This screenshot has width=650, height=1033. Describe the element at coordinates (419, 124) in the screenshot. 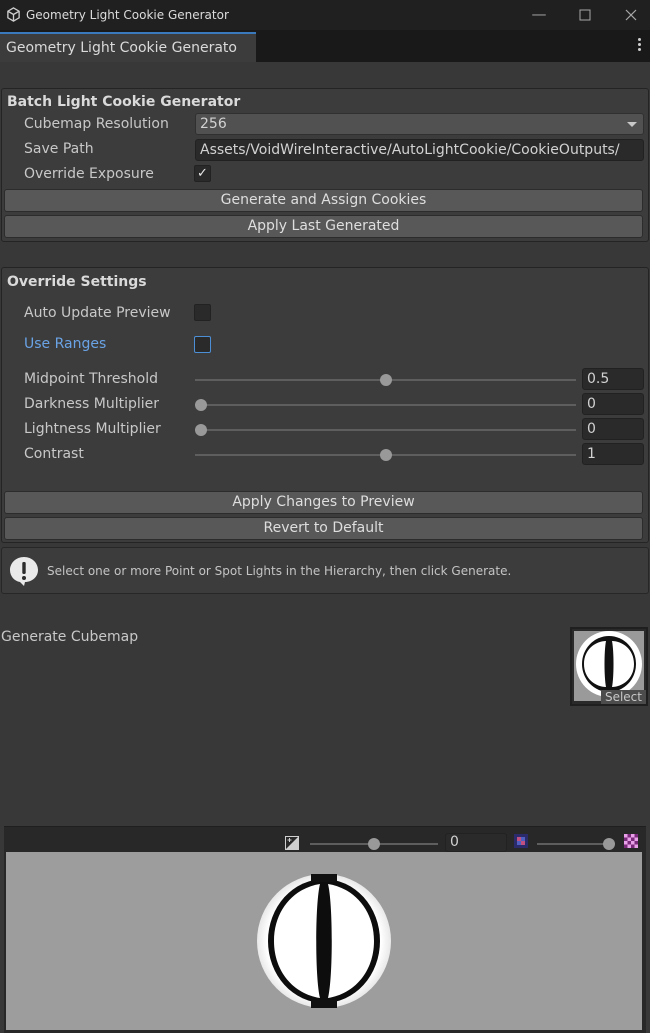

I see `cubemap-resolution-dropdown: 256` at that location.